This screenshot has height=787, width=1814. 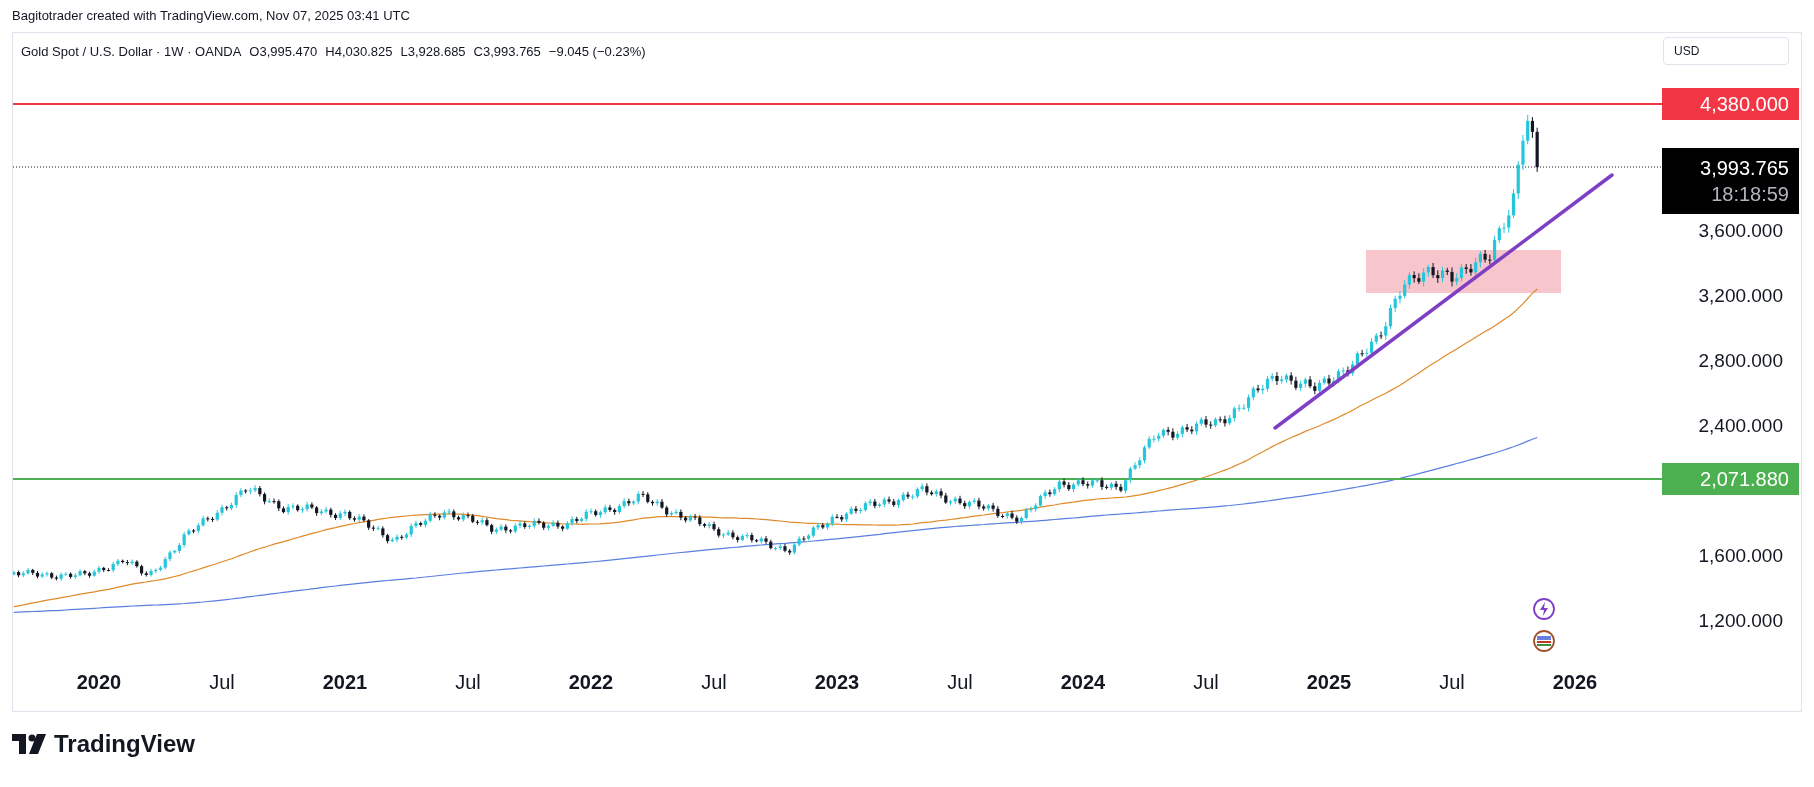 What do you see at coordinates (591, 682) in the screenshot?
I see `time-axis-label: 2022` at bounding box center [591, 682].